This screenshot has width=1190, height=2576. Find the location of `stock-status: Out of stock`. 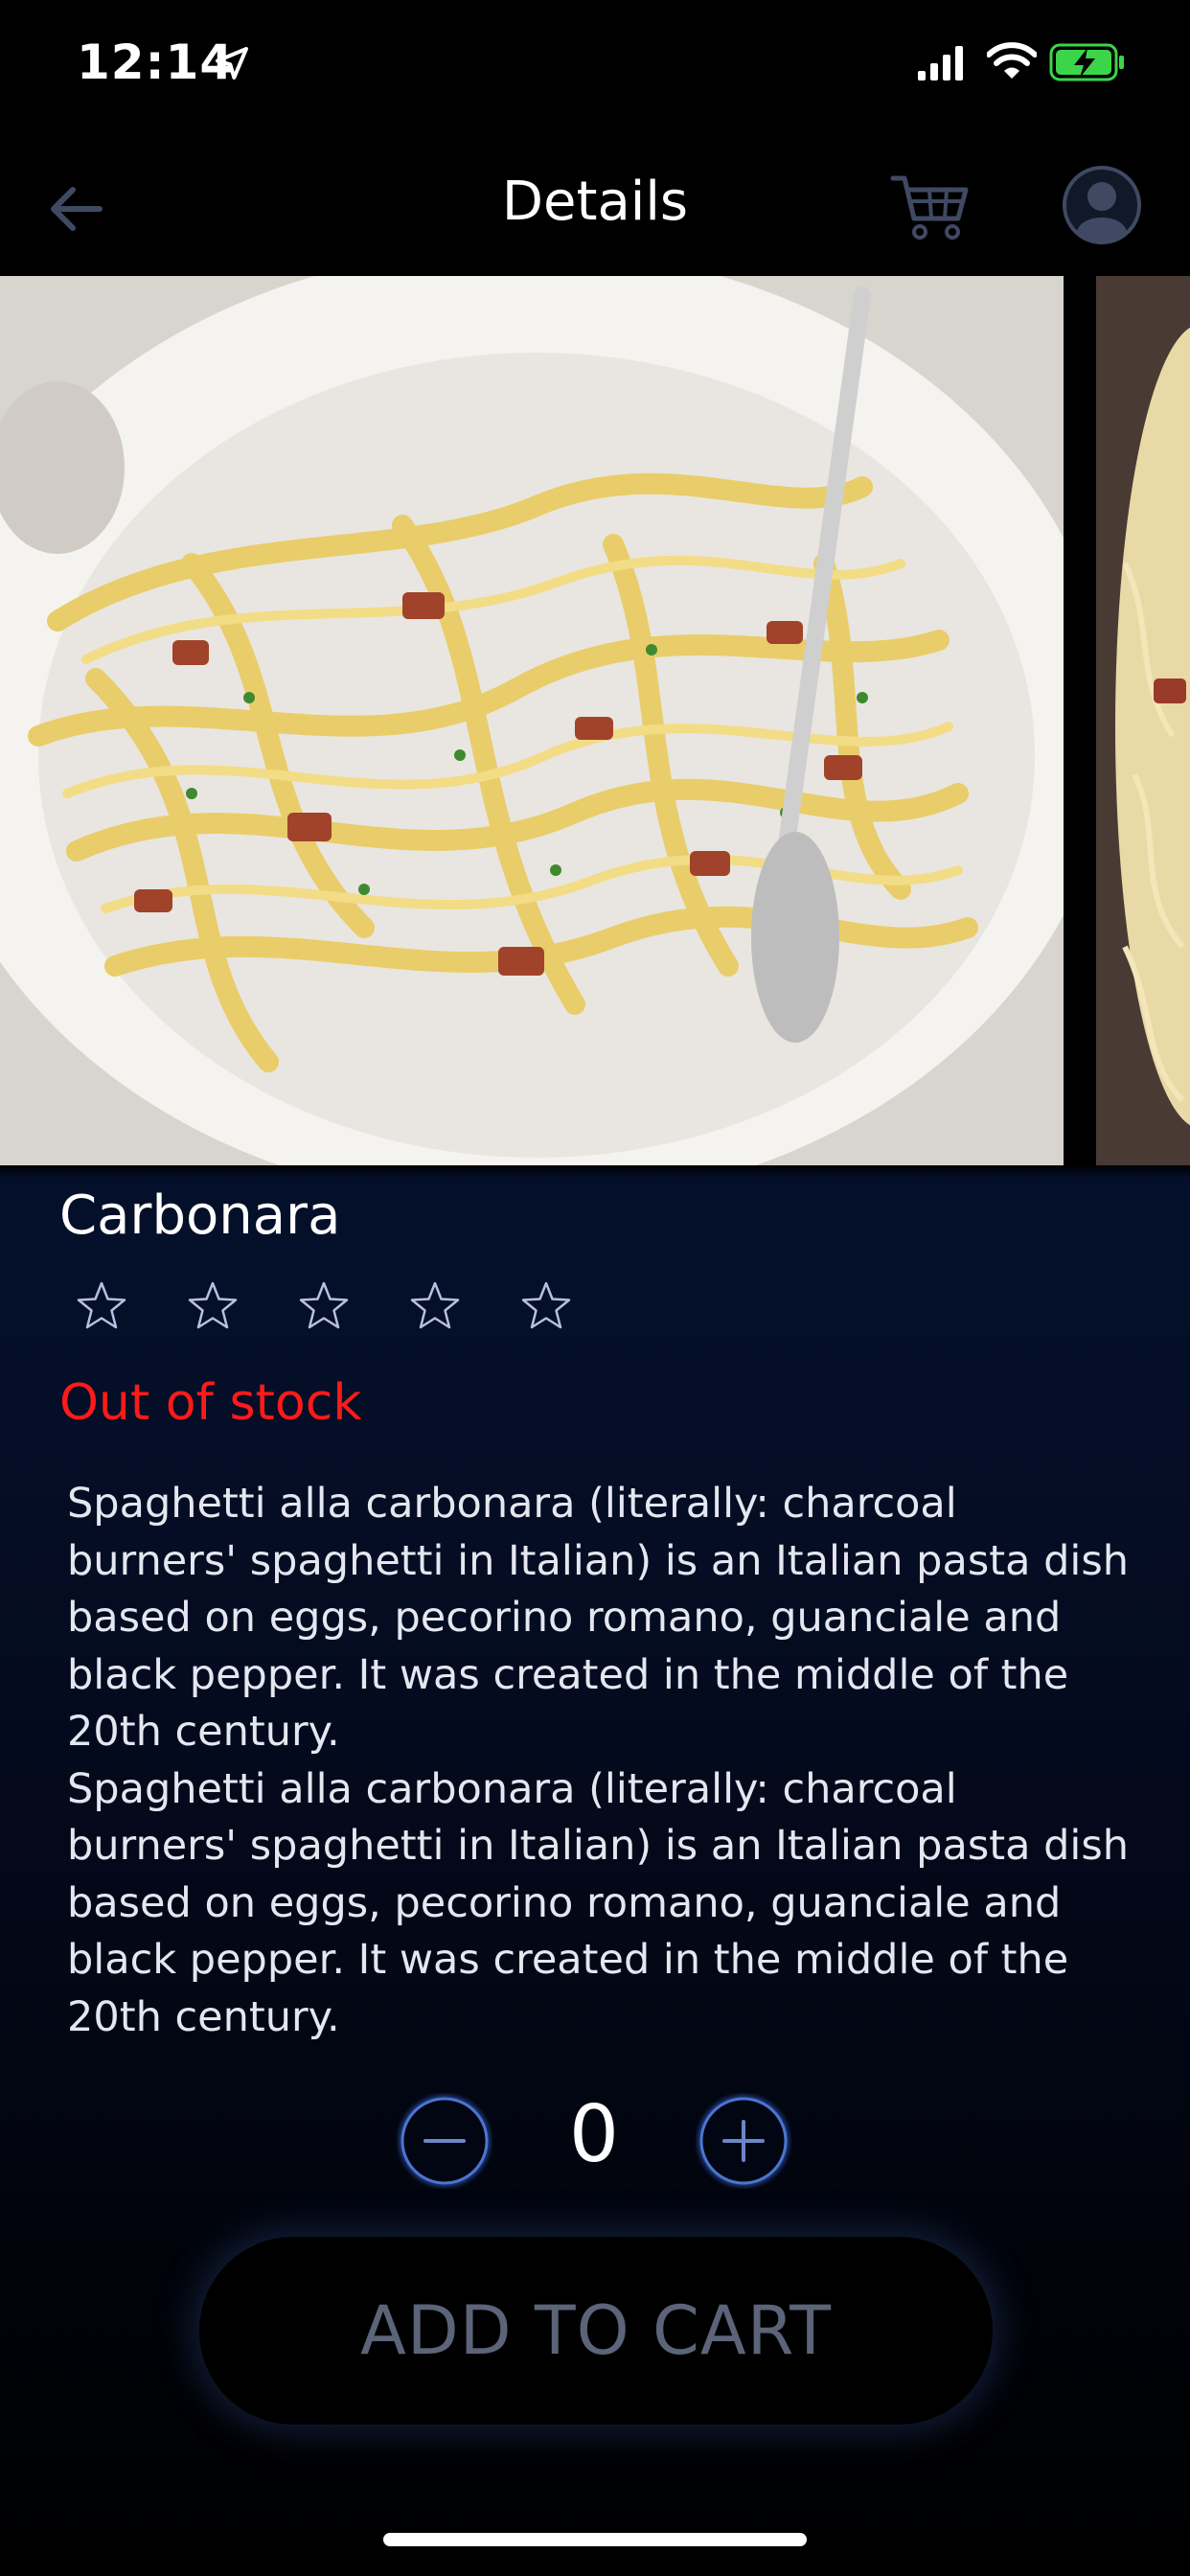

stock-status: Out of stock is located at coordinates (210, 1403).